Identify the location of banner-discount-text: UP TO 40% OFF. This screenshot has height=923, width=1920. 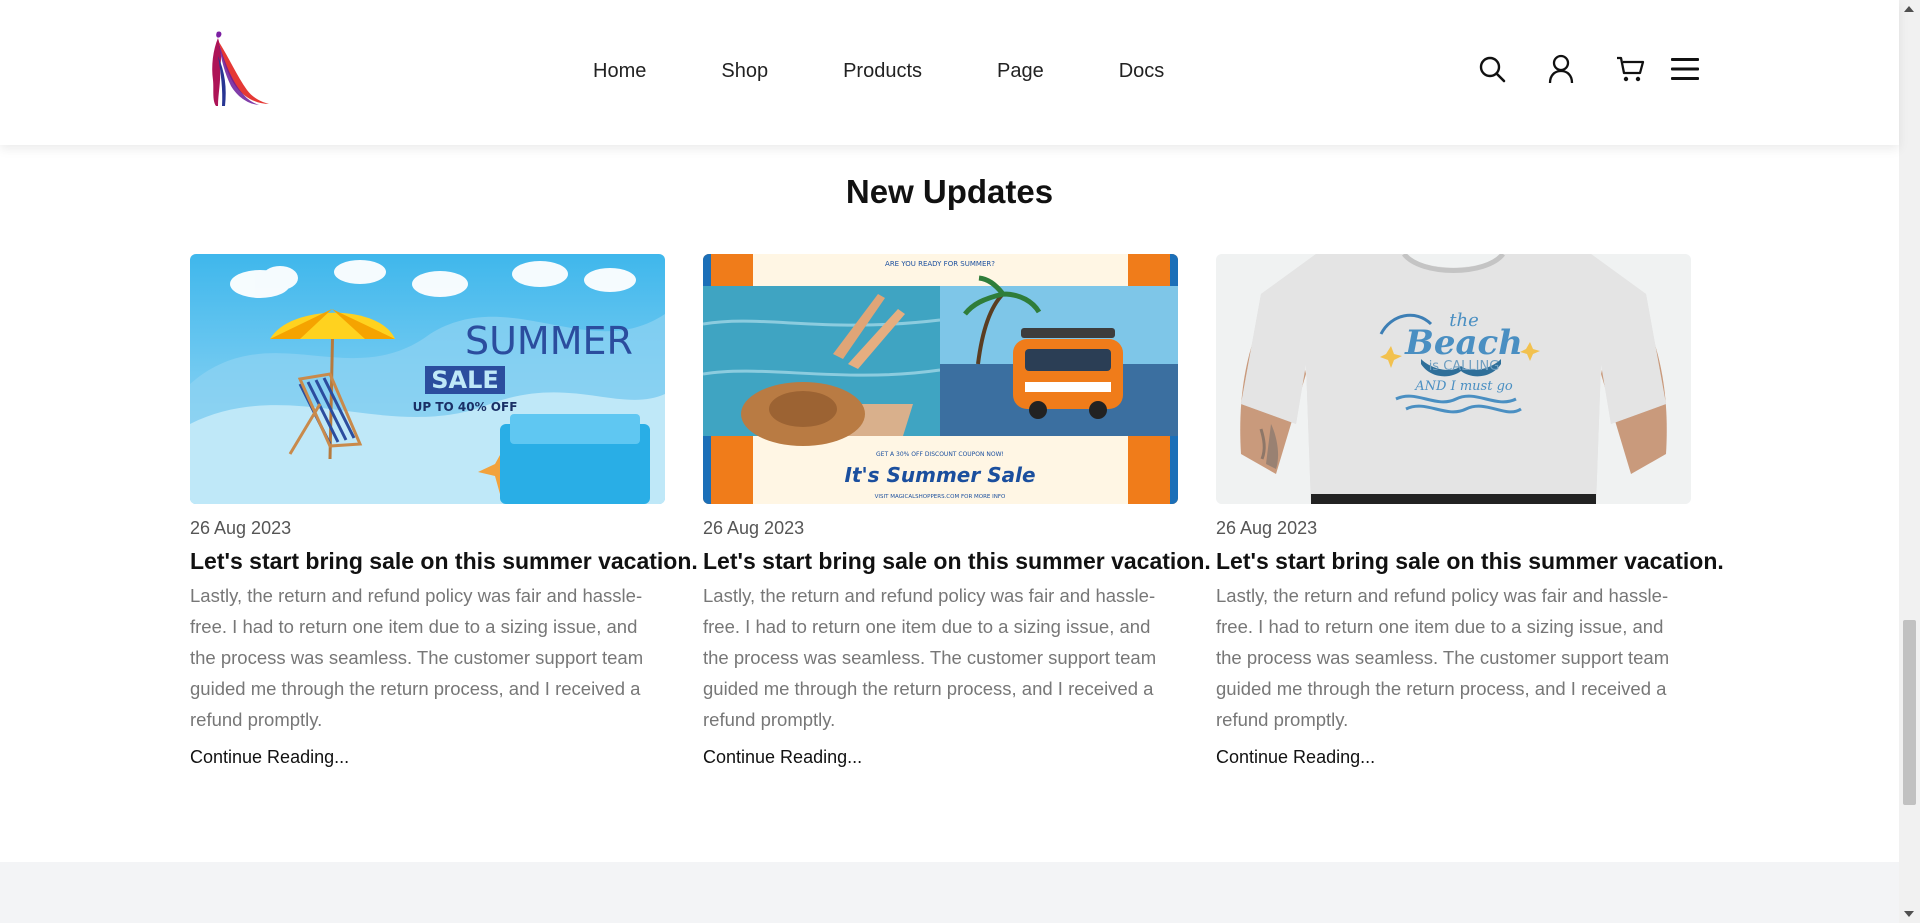
(465, 407).